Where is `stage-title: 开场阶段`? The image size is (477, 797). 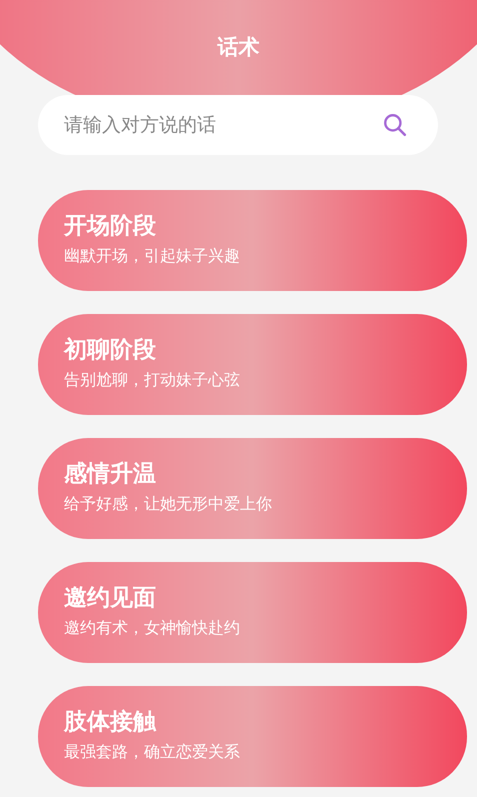
stage-title: 开场阶段 is located at coordinates (110, 226).